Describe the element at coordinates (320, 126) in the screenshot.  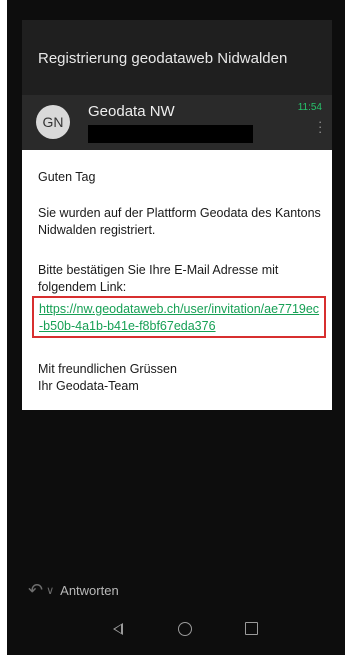
I see `more-options-icon: · · ·` at that location.